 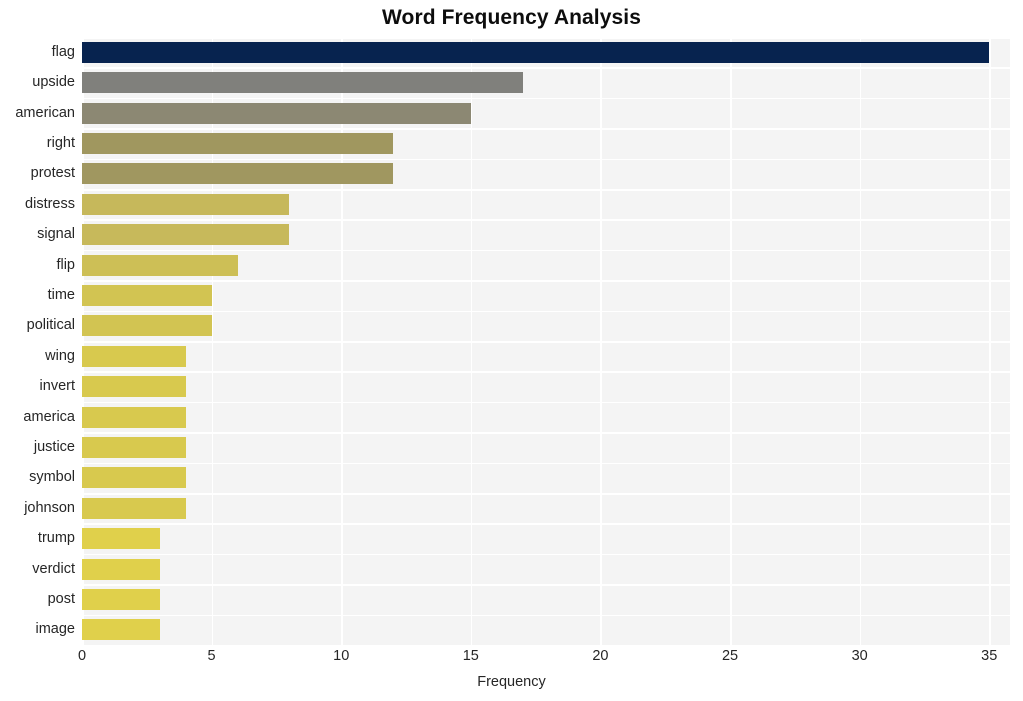 I want to click on x-axis-tick-label: 5, so click(x=211, y=656).